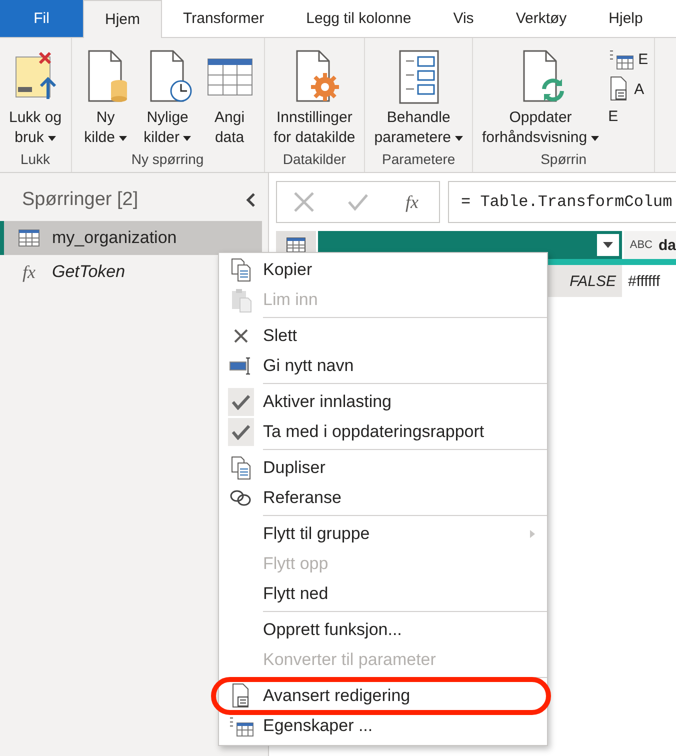 The image size is (676, 756). What do you see at coordinates (241, 366) in the screenshot?
I see `rename-icon` at bounding box center [241, 366].